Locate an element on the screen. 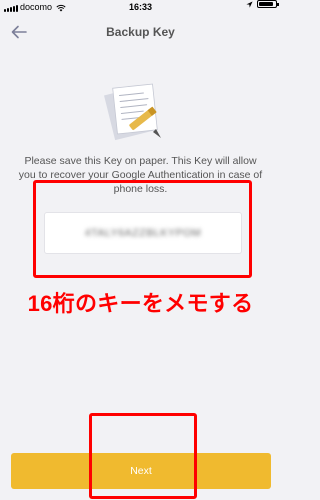  page-title: Backup Key is located at coordinates (140, 32).